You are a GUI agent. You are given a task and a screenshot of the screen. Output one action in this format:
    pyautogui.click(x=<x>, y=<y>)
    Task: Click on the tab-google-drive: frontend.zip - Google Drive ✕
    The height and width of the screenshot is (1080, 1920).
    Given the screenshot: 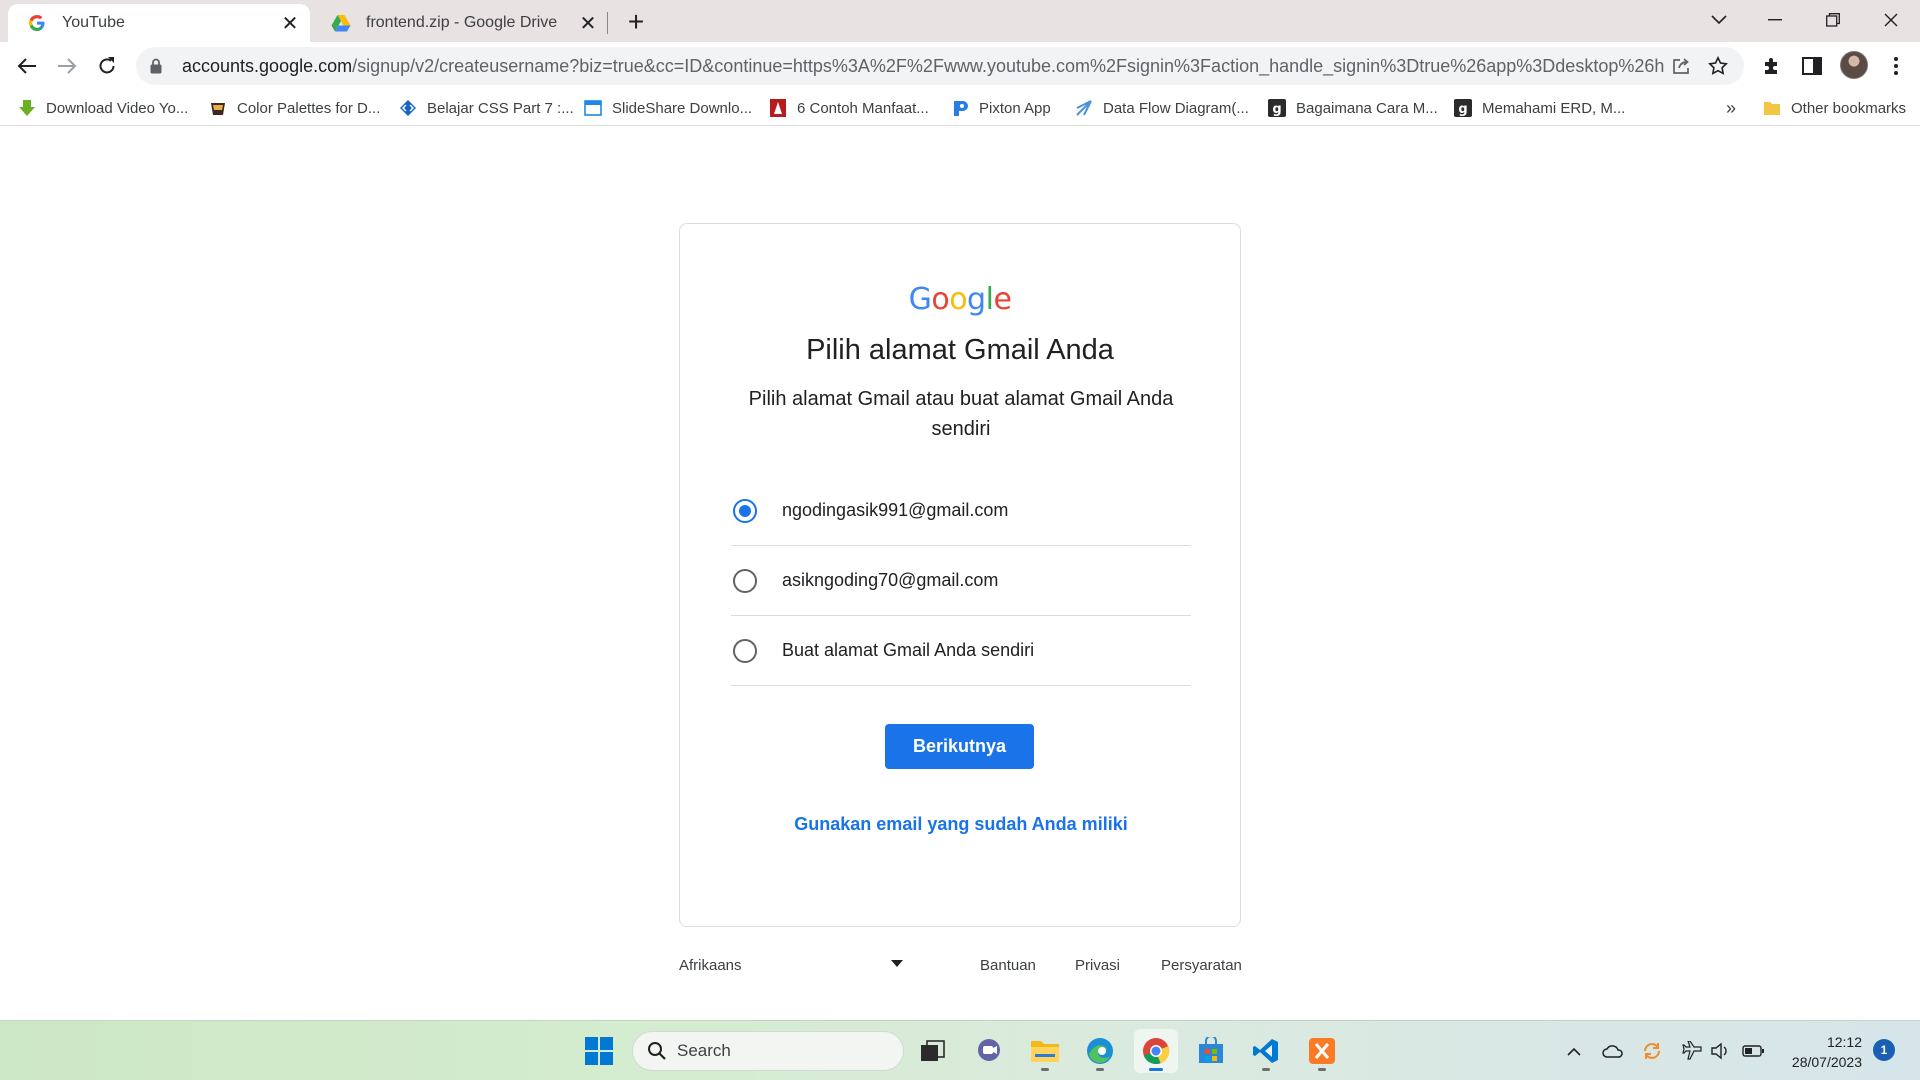 What is the action you would take?
    pyautogui.click(x=460, y=23)
    